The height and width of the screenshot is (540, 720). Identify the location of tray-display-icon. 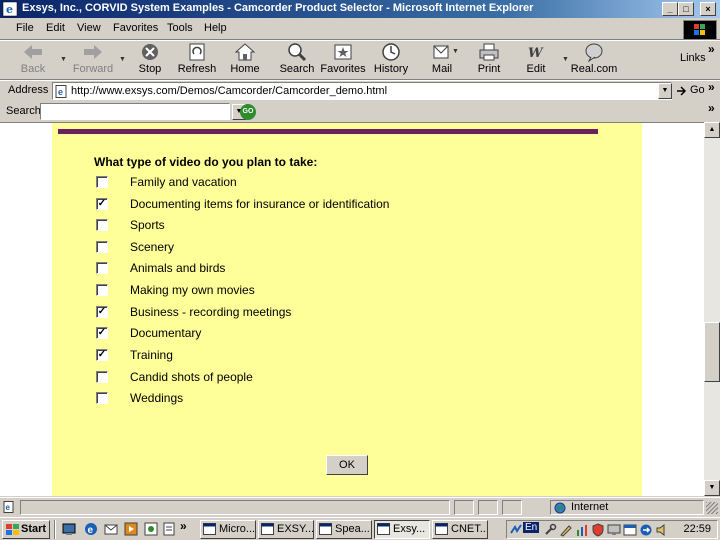
(614, 530).